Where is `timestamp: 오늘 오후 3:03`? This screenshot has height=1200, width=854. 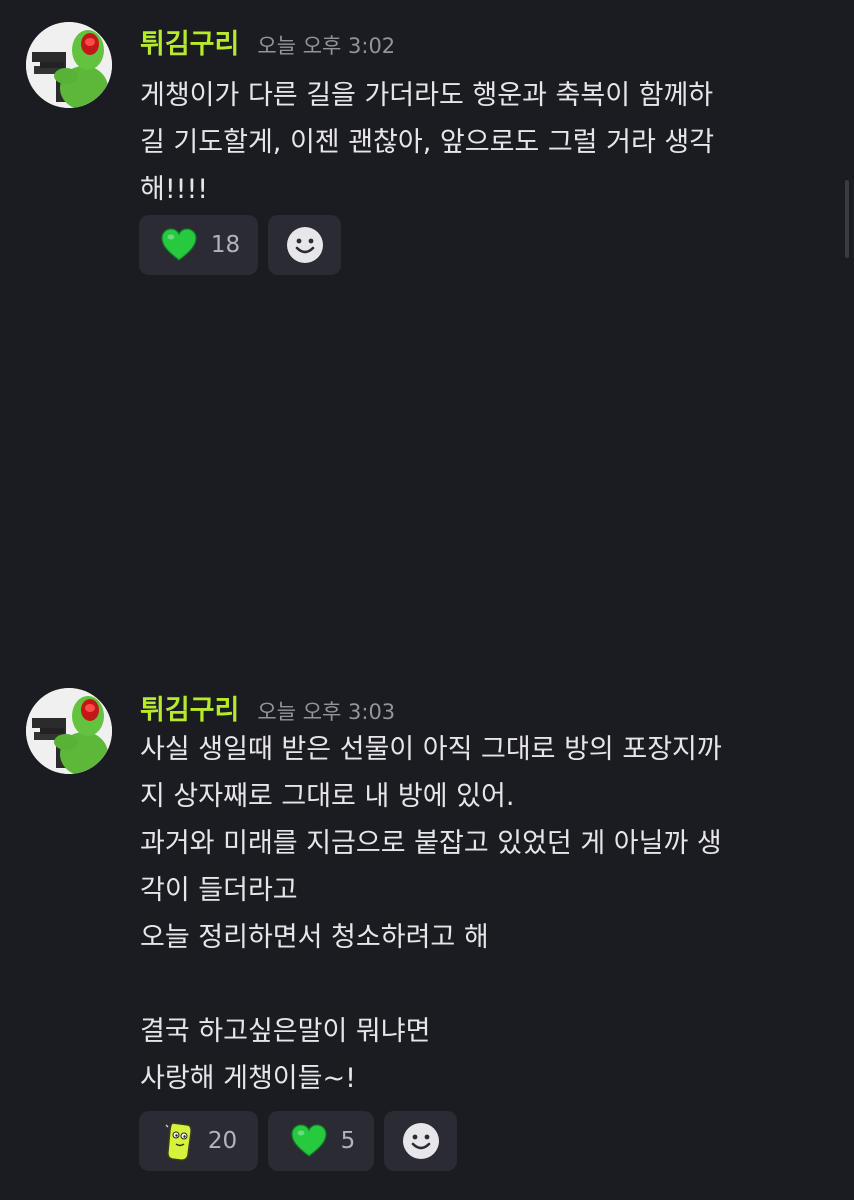 timestamp: 오늘 오후 3:03 is located at coordinates (326, 712).